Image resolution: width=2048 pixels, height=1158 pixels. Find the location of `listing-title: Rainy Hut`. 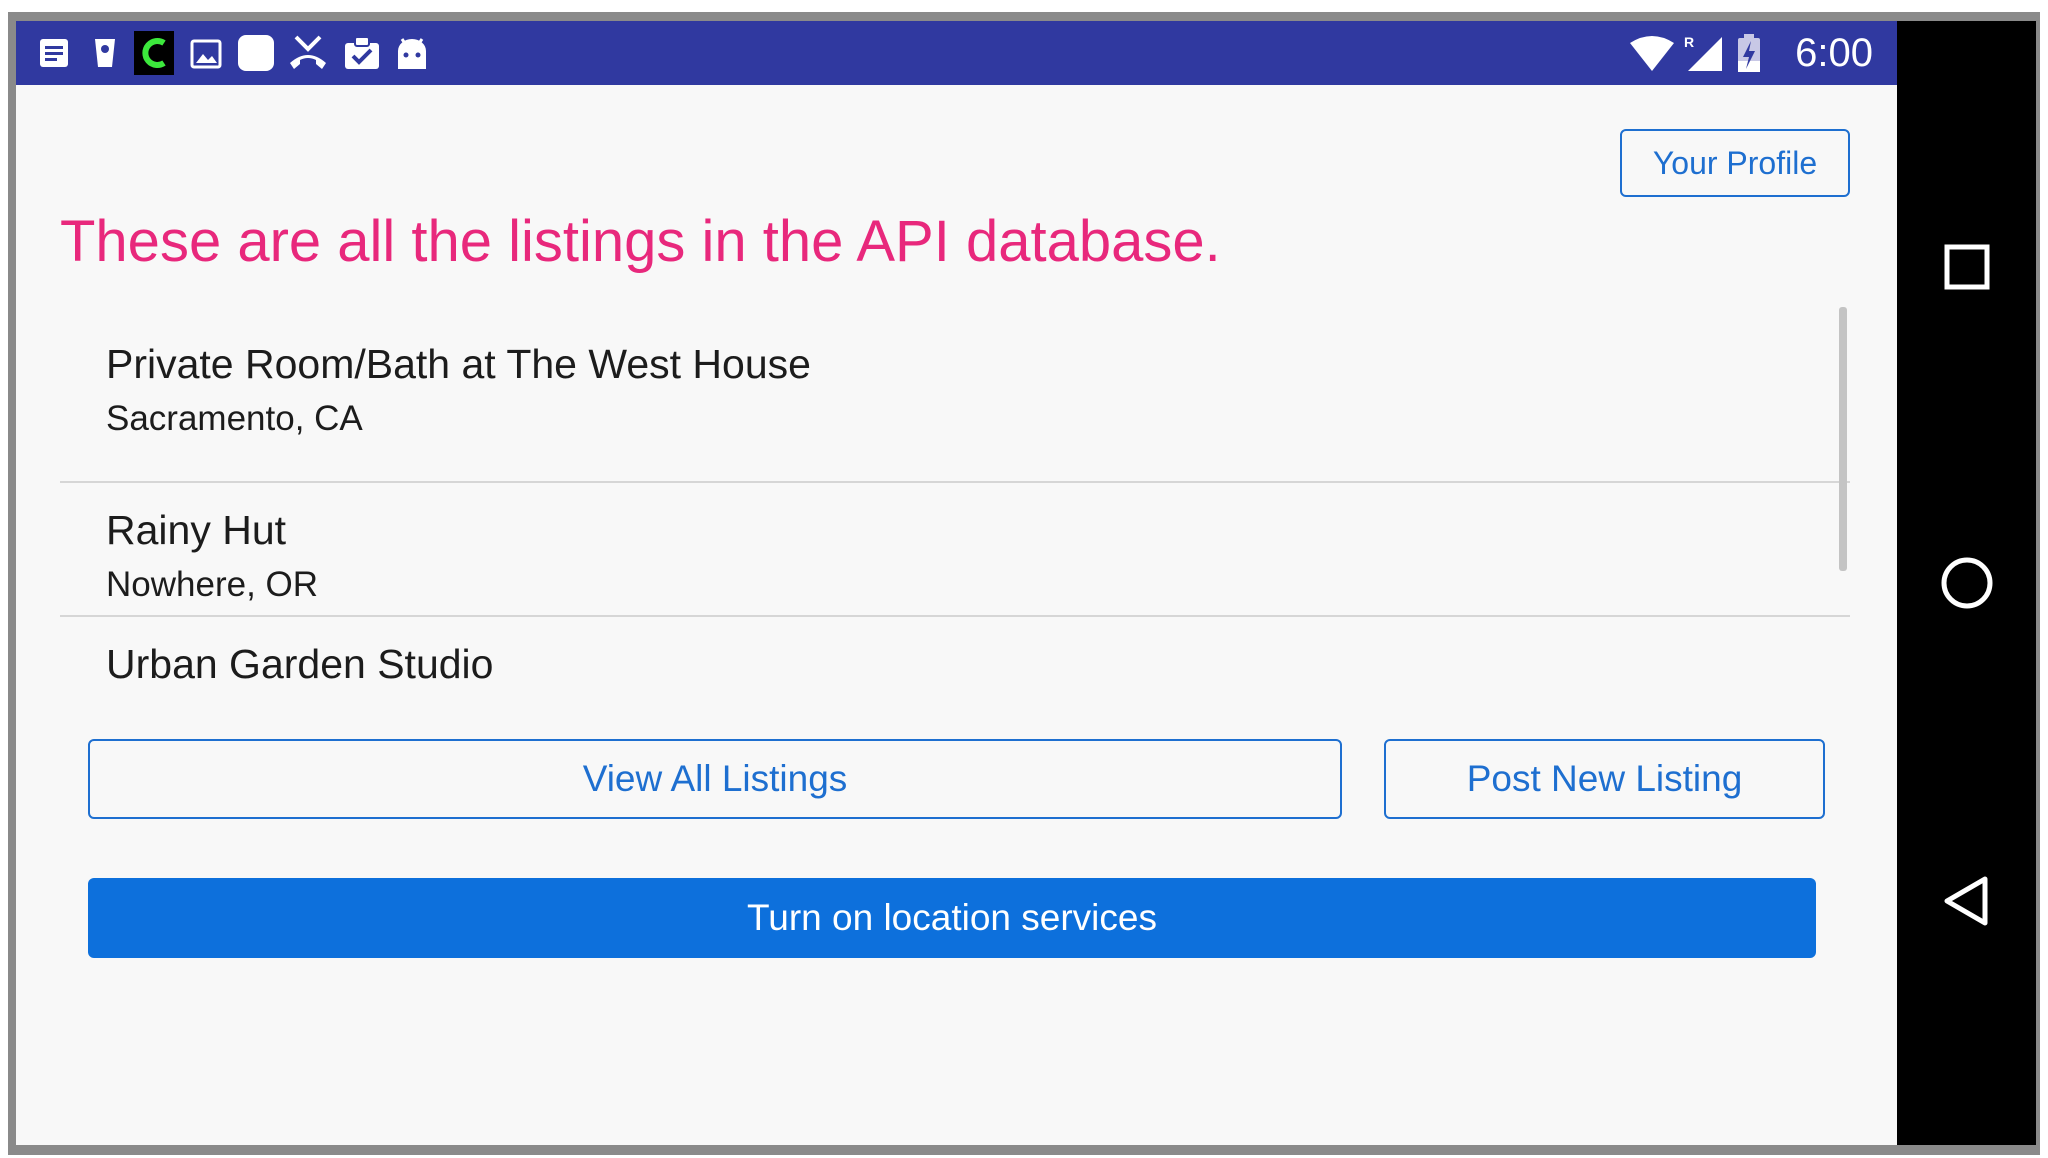

listing-title: Rainy Hut is located at coordinates (196, 530).